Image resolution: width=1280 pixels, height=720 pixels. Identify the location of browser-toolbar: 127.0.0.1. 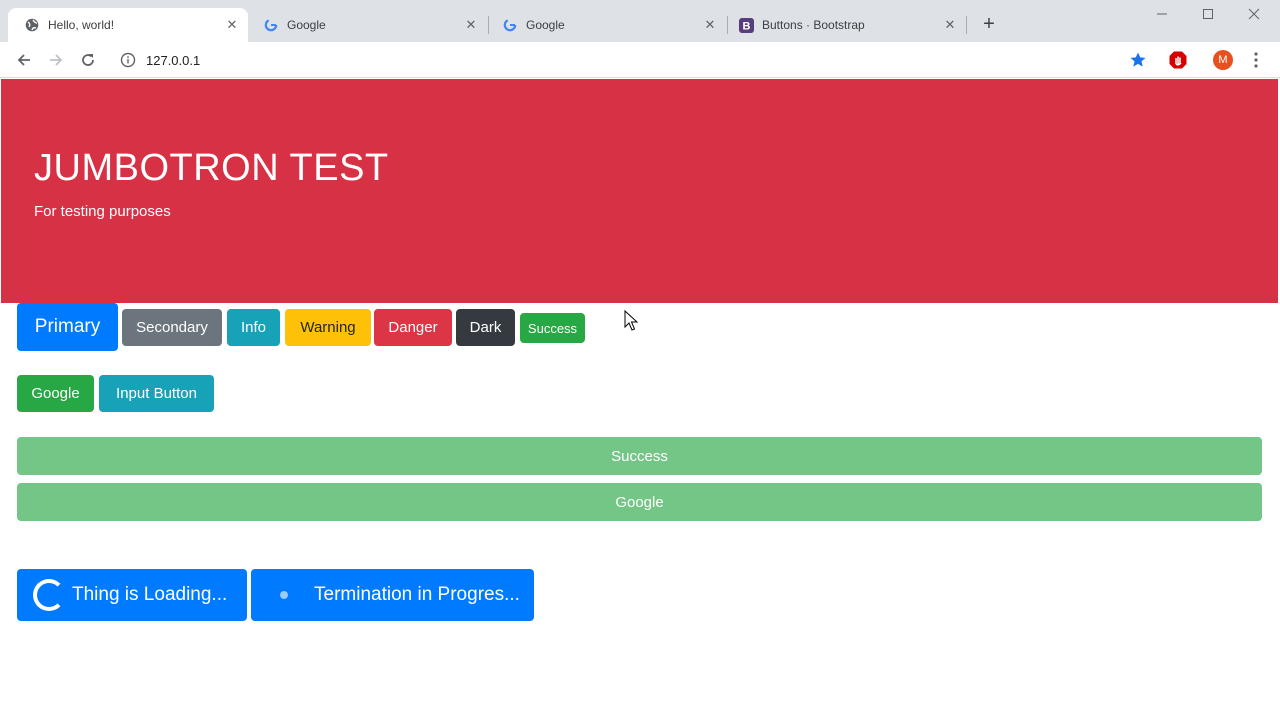
(640, 60).